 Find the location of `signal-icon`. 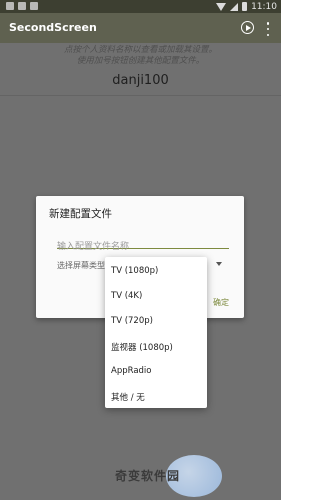

signal-icon is located at coordinates (234, 6).